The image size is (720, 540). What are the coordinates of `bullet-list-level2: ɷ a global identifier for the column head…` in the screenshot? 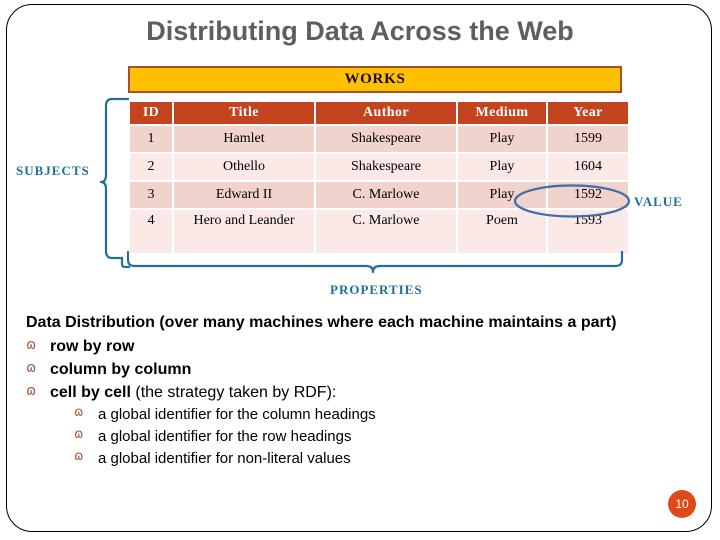 It's located at (386, 436).